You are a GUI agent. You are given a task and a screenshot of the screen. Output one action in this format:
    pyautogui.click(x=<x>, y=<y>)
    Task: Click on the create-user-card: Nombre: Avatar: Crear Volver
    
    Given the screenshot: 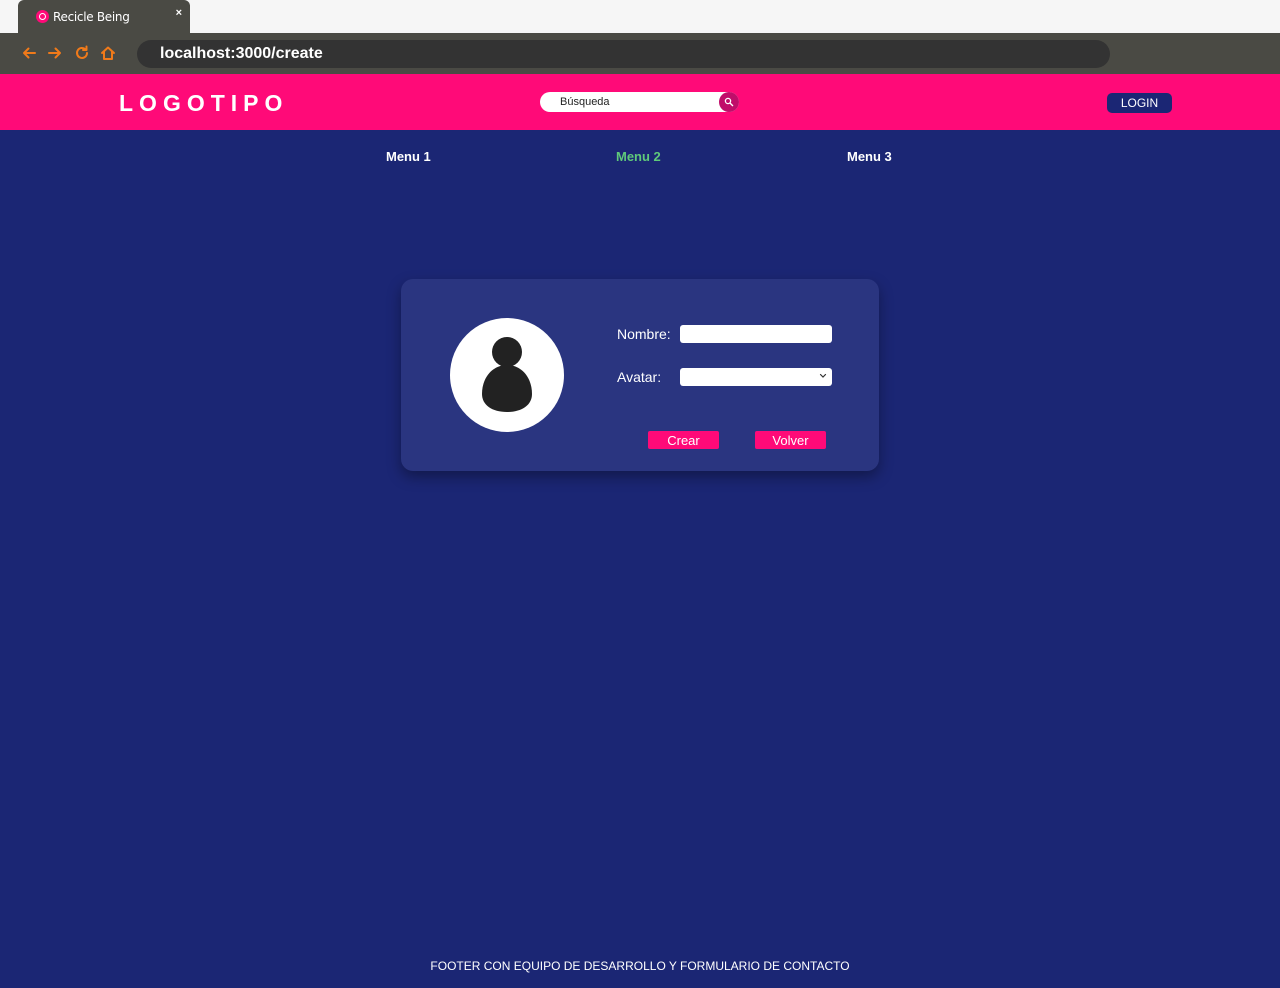 What is the action you would take?
    pyautogui.click(x=640, y=375)
    